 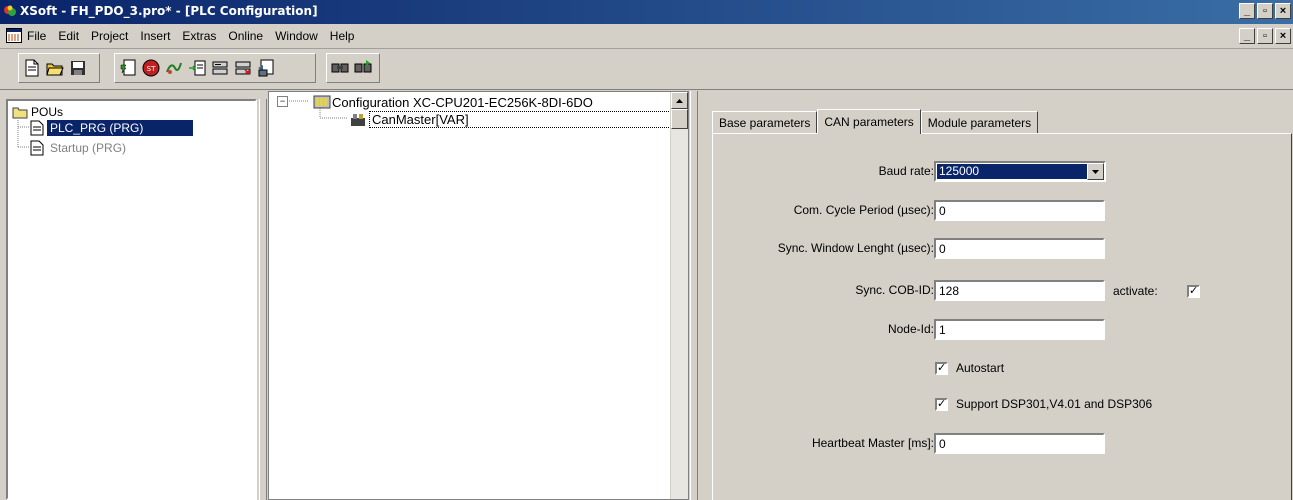 I want to click on sync-cobid-label: Sync. COB-ID:, so click(x=894, y=290).